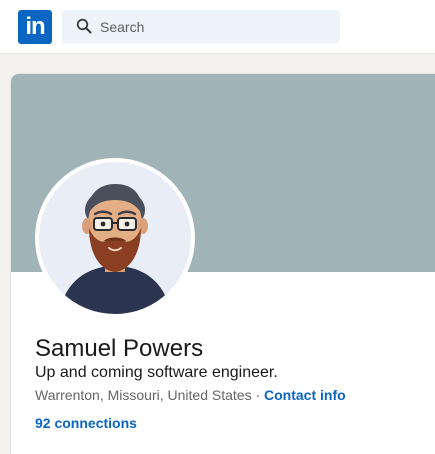  Describe the element at coordinates (84, 26) in the screenshot. I see `search-icon` at that location.